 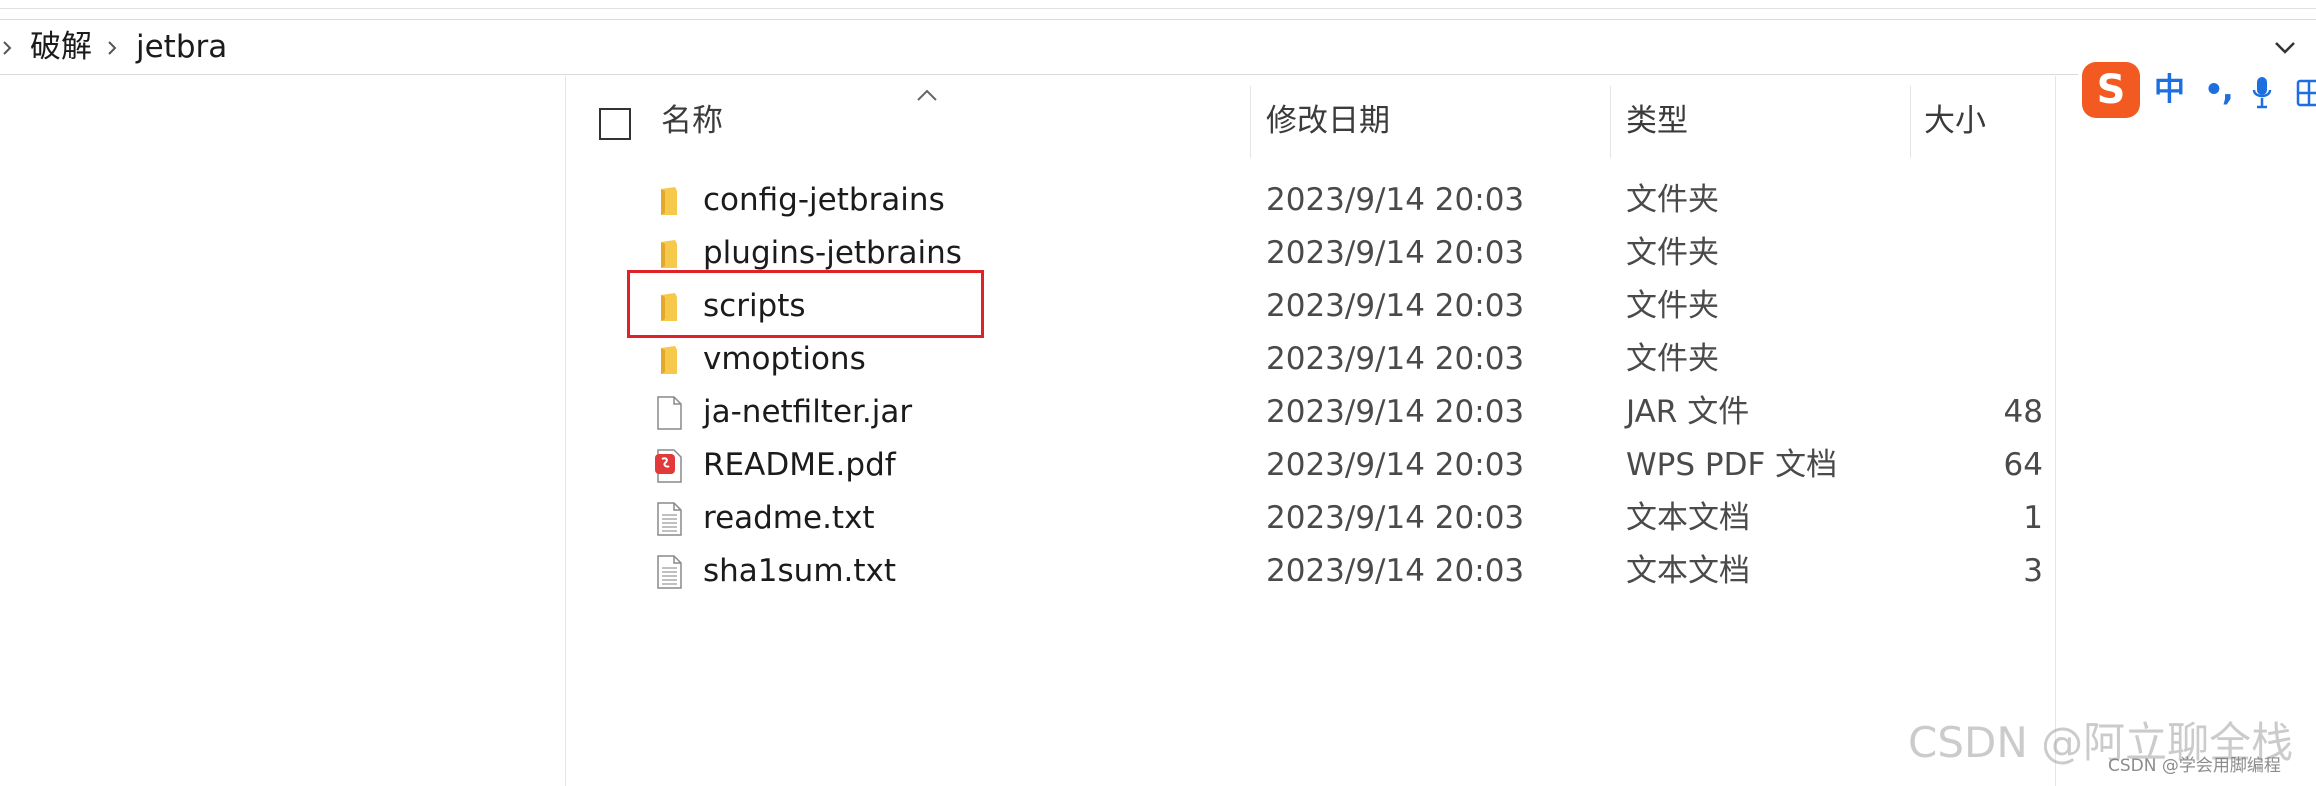 I want to click on file-icon, so click(x=669, y=413).